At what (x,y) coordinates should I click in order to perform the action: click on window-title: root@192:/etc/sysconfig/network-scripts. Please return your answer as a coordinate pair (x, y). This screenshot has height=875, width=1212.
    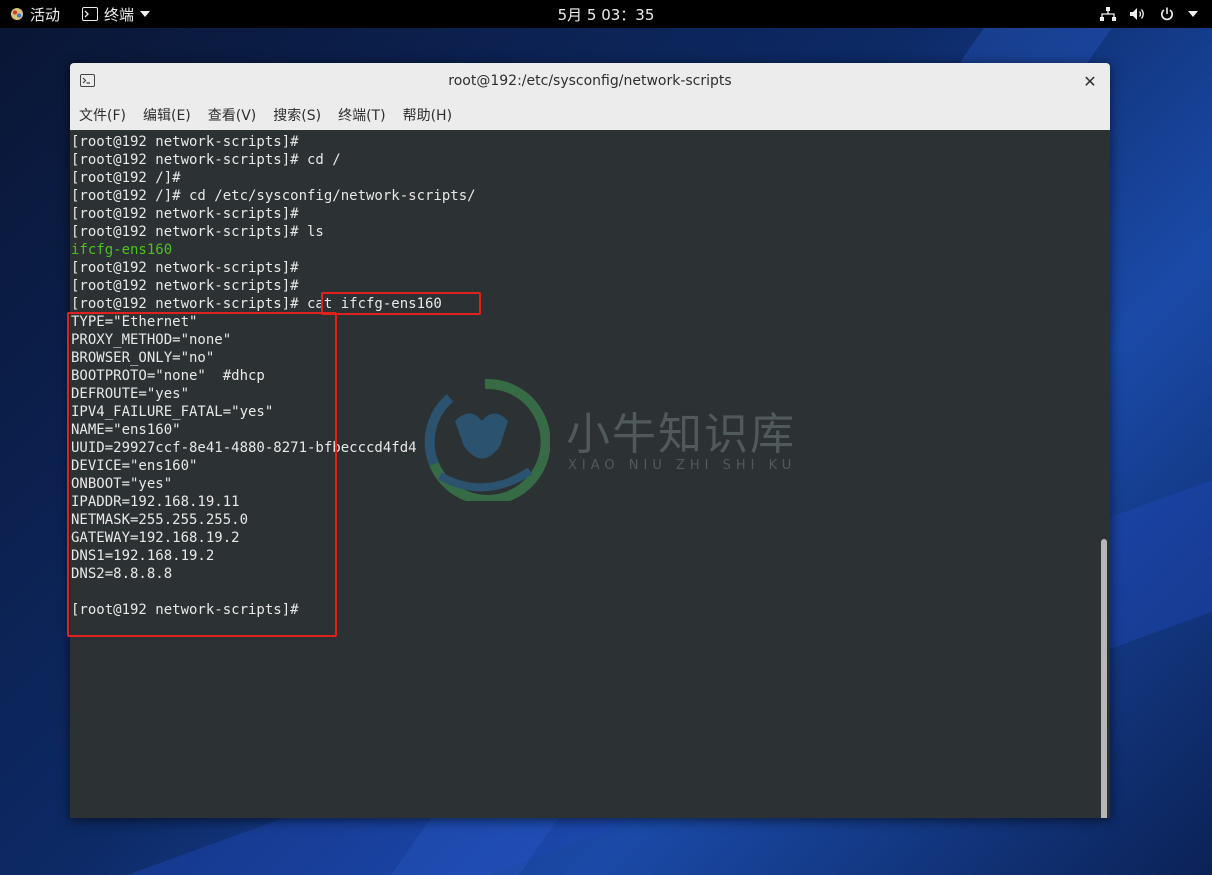
    Looking at the image, I should click on (590, 81).